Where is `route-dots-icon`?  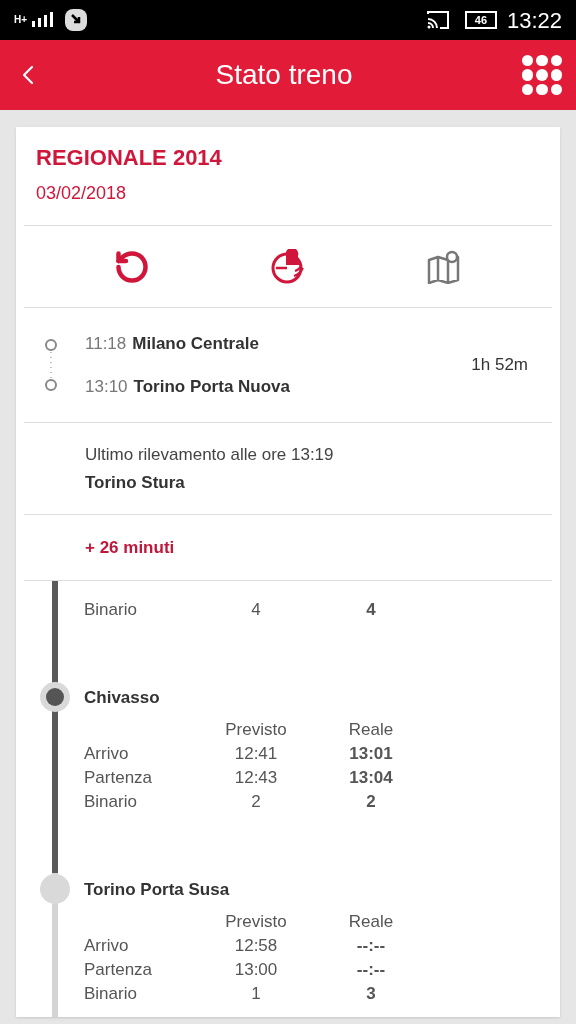 route-dots-icon is located at coordinates (51, 365).